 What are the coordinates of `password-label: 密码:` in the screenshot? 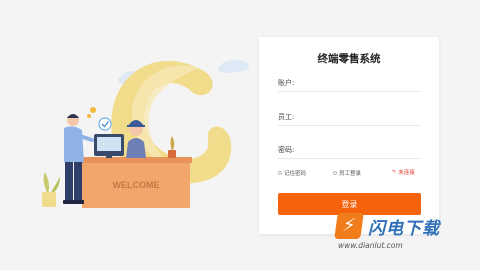 It's located at (286, 150).